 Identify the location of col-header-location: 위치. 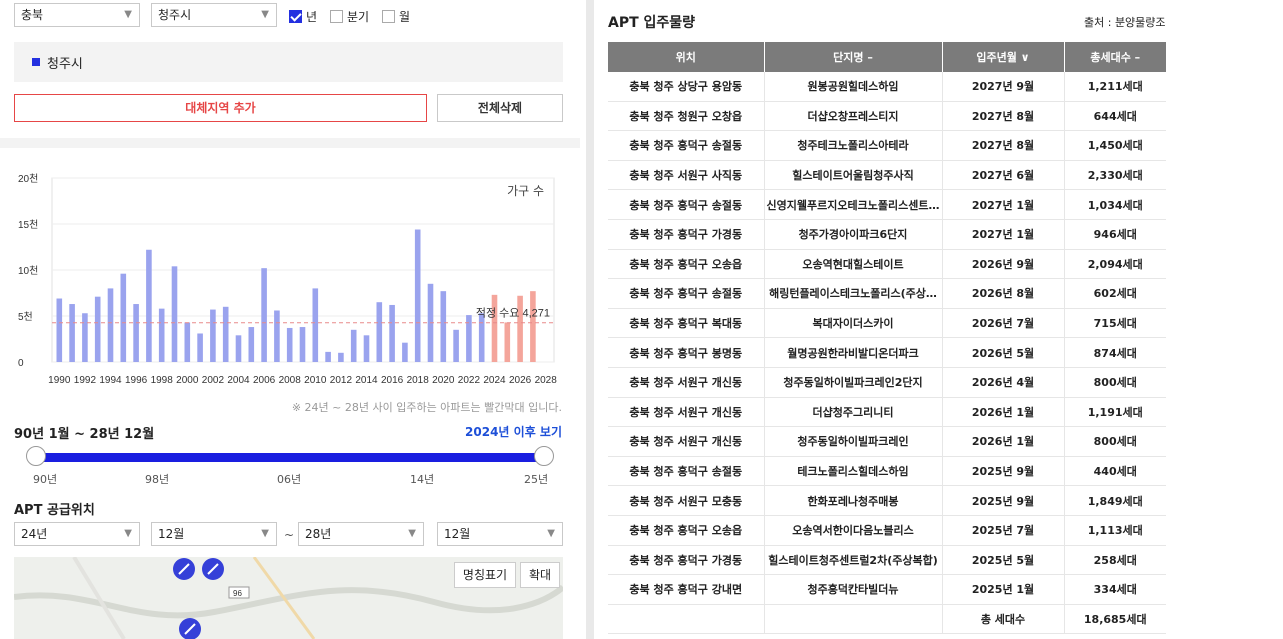
(686, 57).